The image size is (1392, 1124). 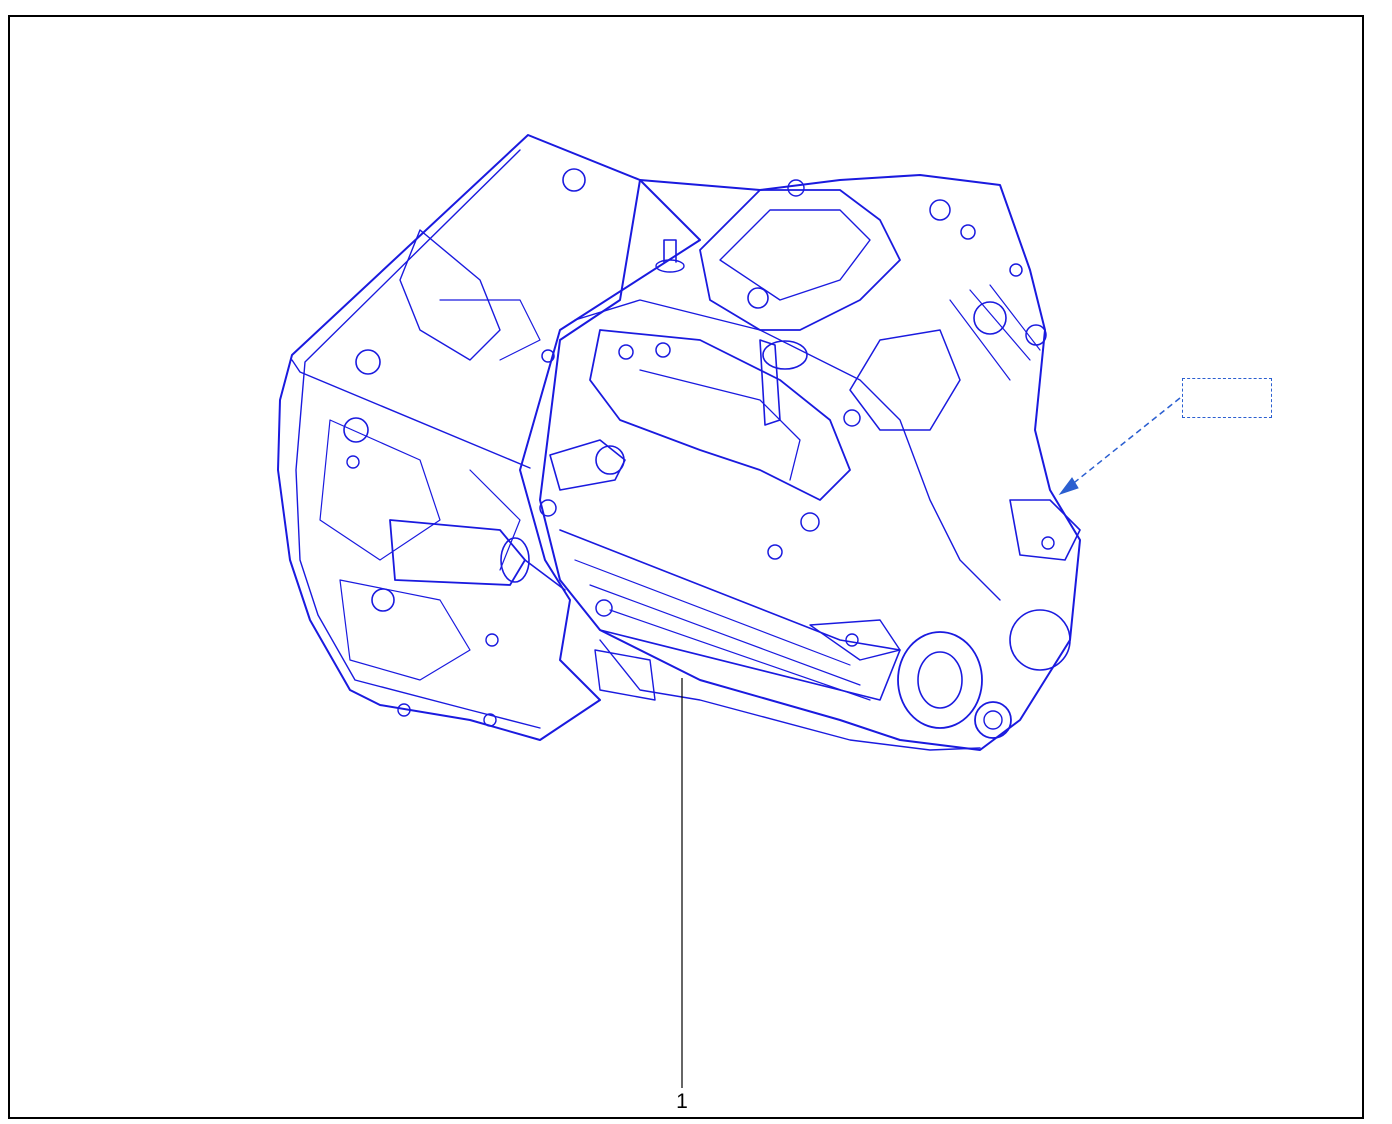 I want to click on sensor-body, so click(x=610, y=460).